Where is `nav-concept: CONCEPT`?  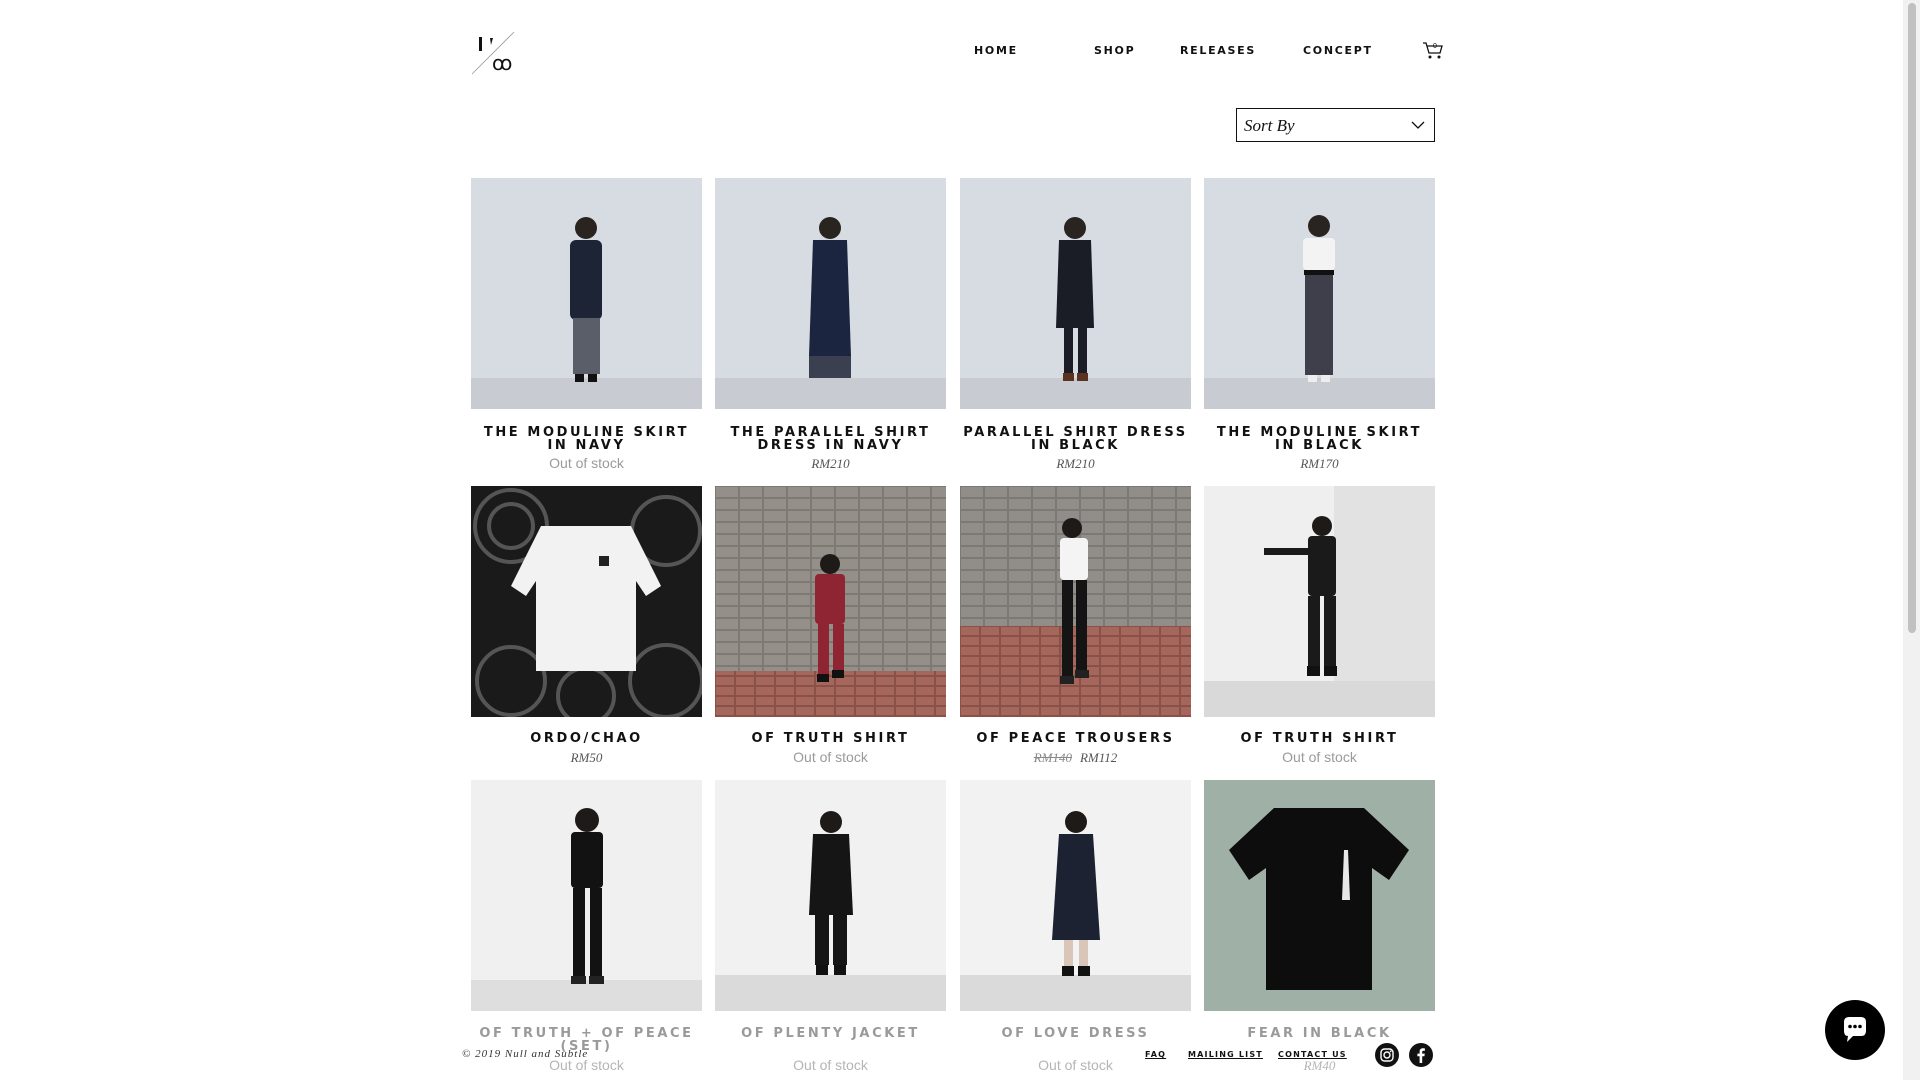
nav-concept: CONCEPT is located at coordinates (1338, 52).